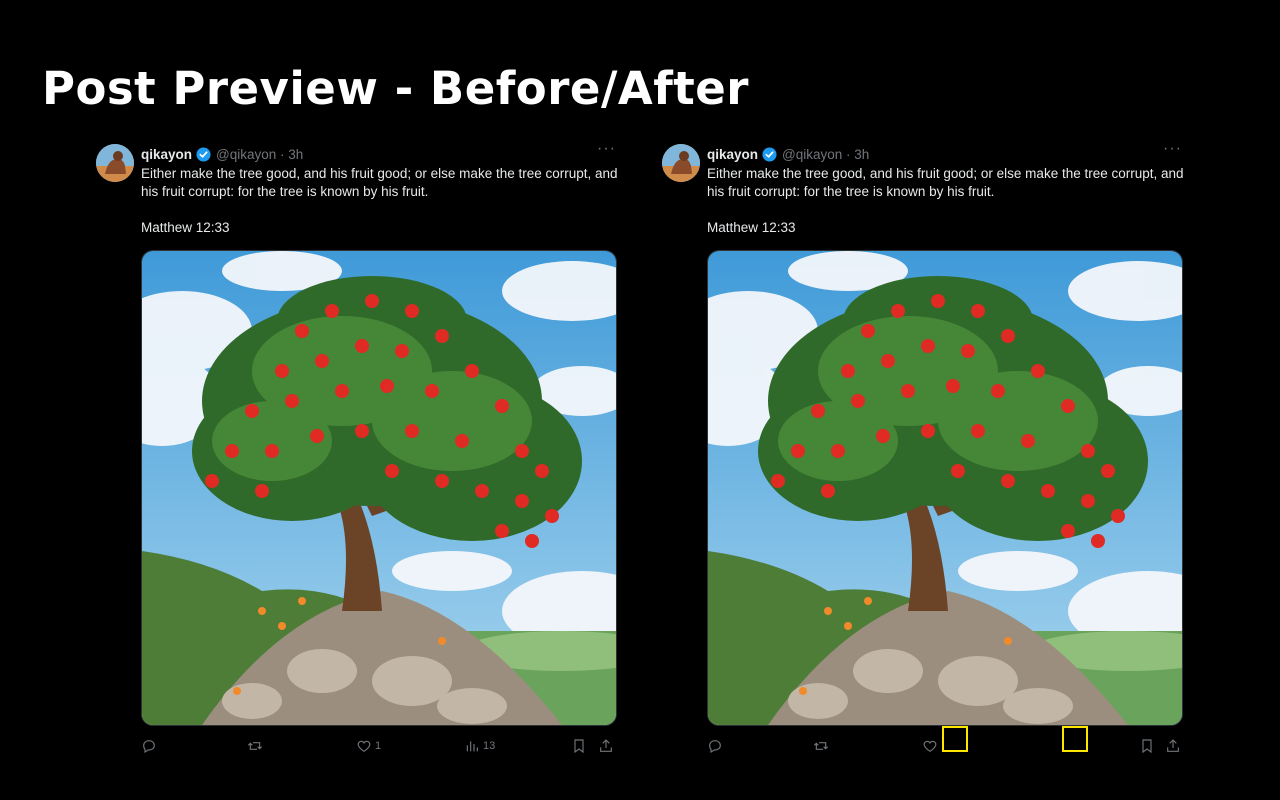 Image resolution: width=1280 pixels, height=800 pixels. I want to click on post-actions: 1 13, so click(378, 746).